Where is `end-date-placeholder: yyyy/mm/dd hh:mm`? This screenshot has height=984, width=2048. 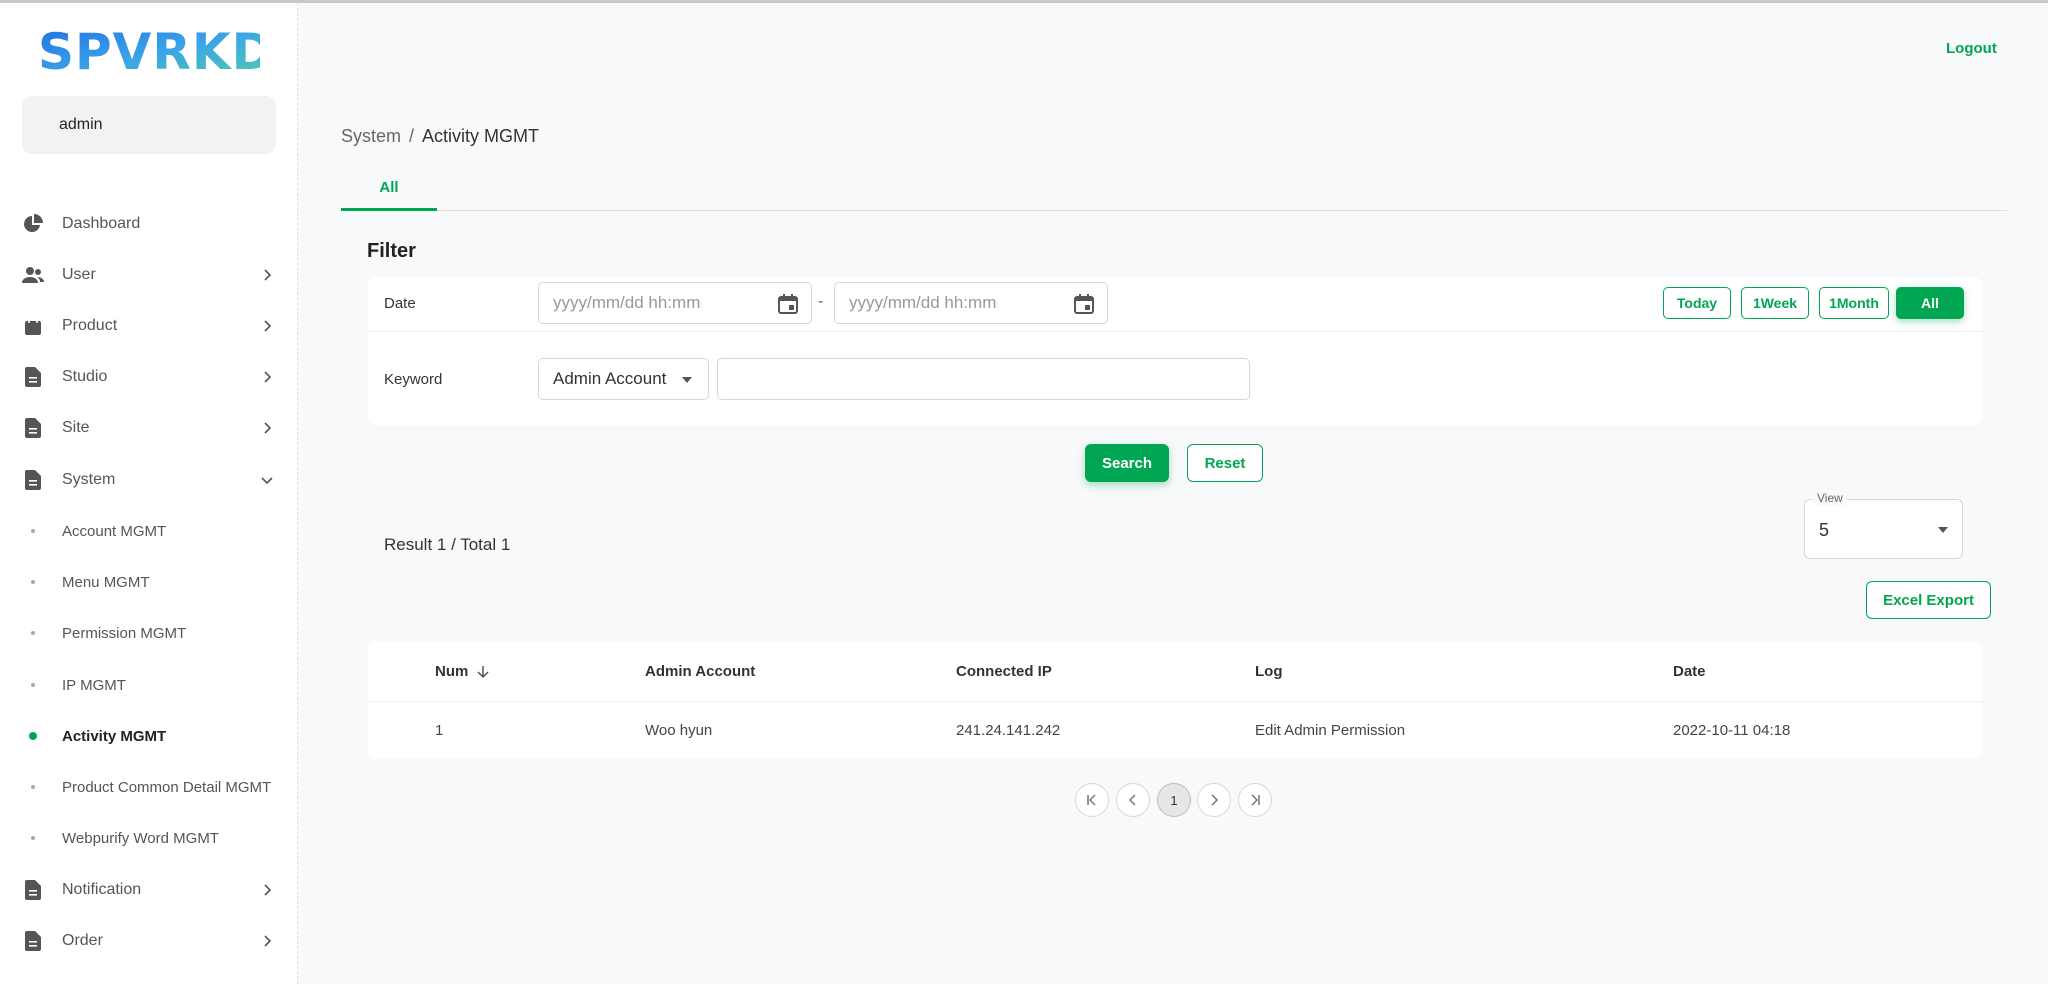 end-date-placeholder: yyyy/mm/dd hh:mm is located at coordinates (923, 302).